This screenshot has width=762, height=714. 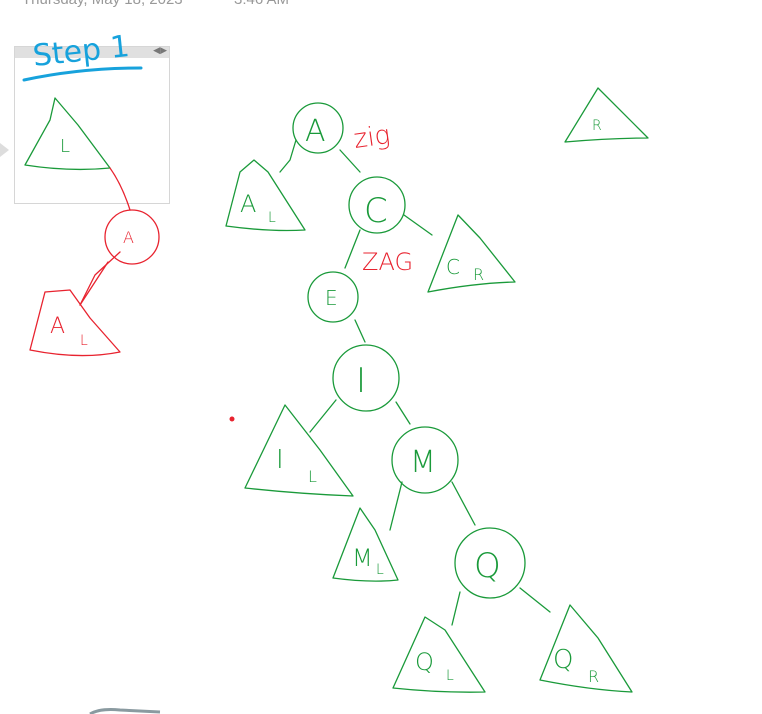 I want to click on red-dot, so click(x=232, y=419).